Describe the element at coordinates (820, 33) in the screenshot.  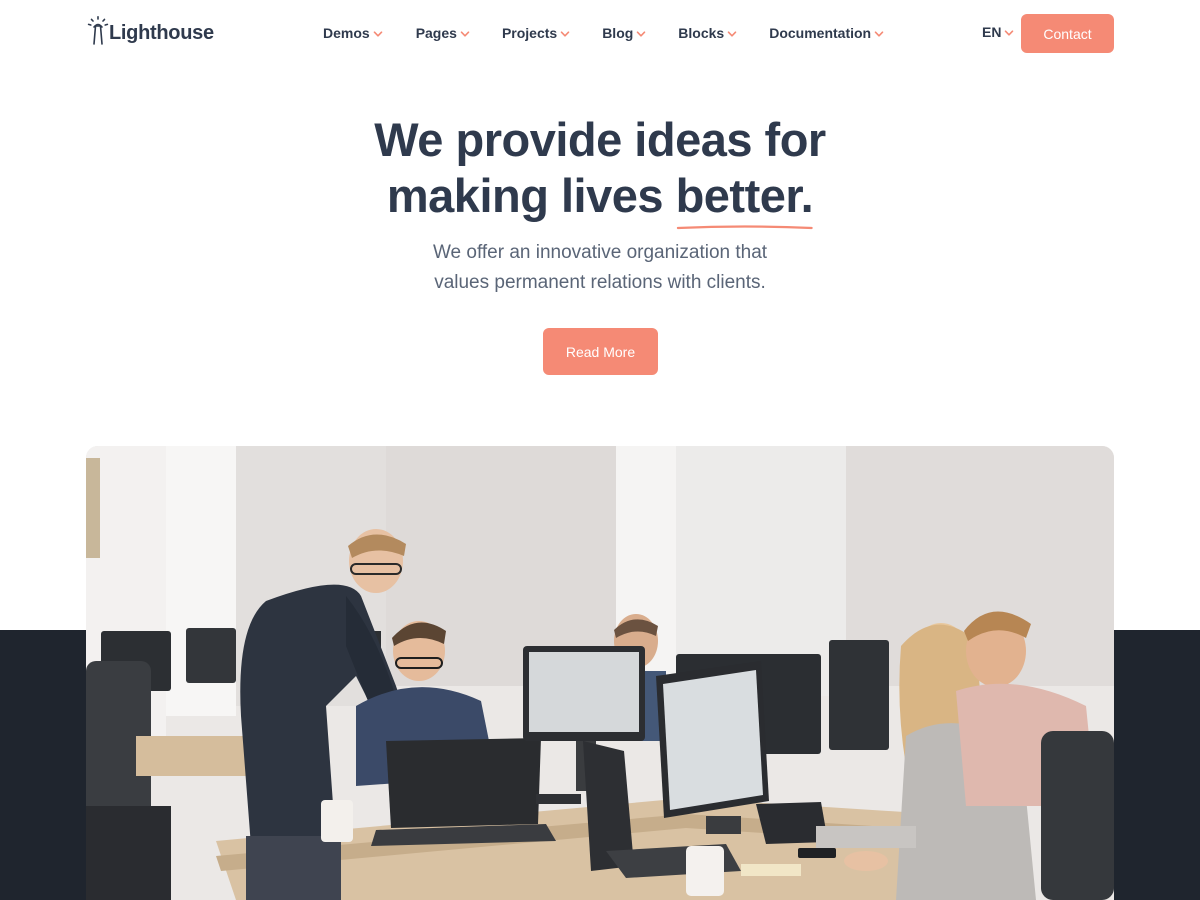
I see `nav-item-label: Documentation` at that location.